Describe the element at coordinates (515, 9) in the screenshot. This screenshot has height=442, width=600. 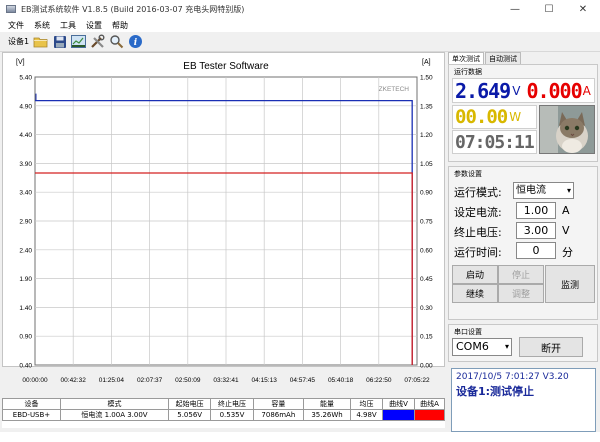
I see `minimize-button: —` at that location.